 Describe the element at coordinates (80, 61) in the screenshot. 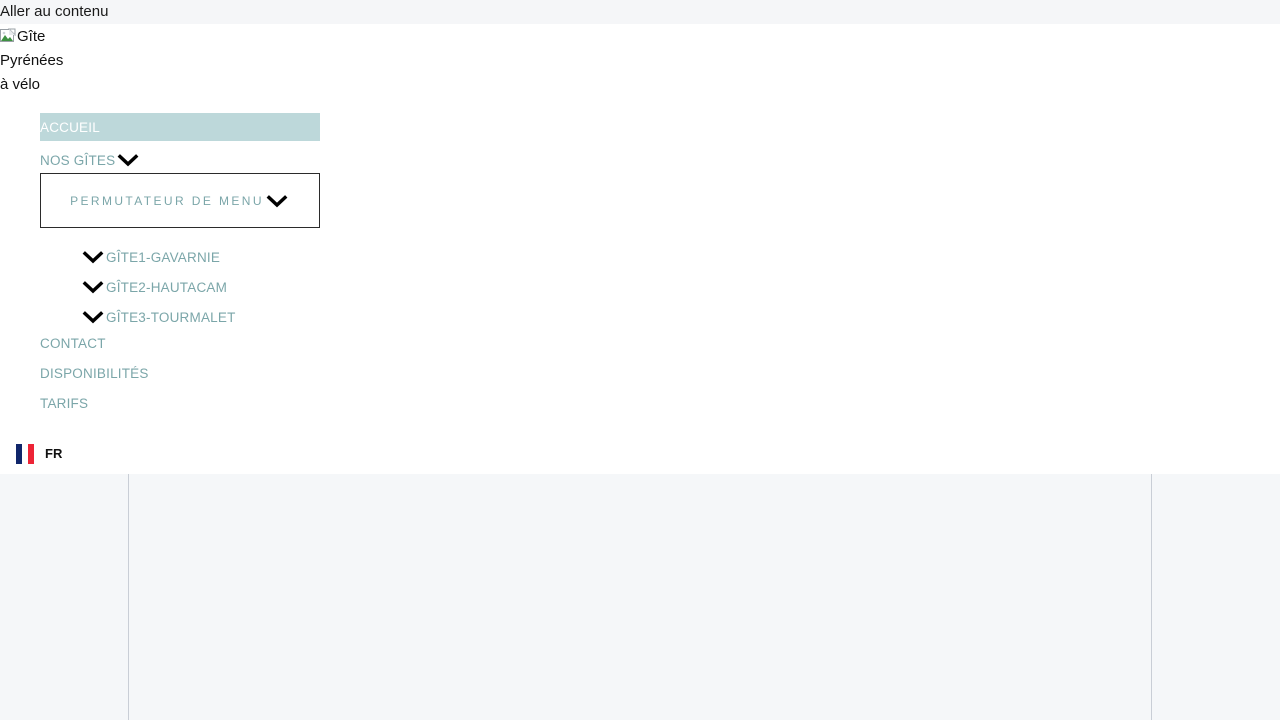

I see `site-logo: Gîte Pyrénées à vélo` at that location.